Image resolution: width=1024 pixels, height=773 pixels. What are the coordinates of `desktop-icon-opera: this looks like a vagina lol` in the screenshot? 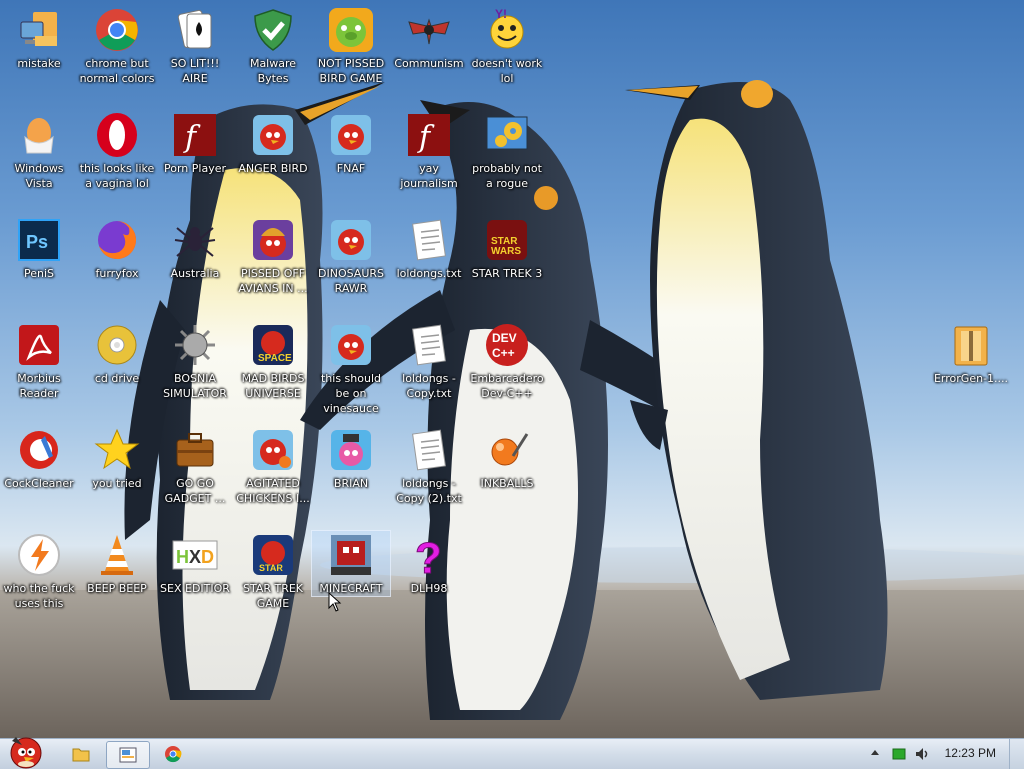 It's located at (117, 151).